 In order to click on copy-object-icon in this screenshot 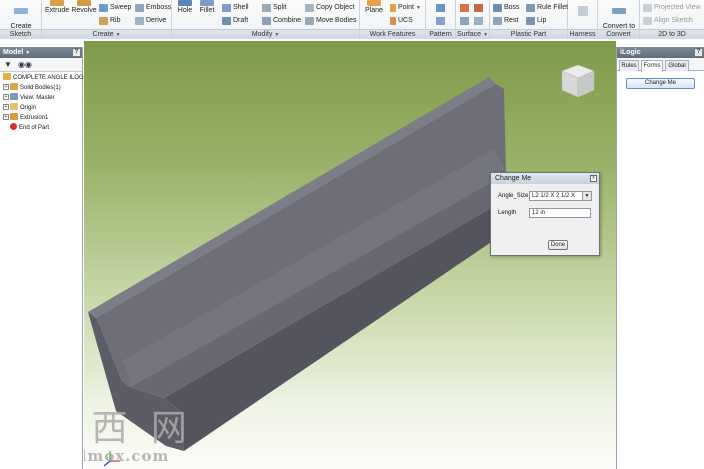, I will do `click(309, 8)`.